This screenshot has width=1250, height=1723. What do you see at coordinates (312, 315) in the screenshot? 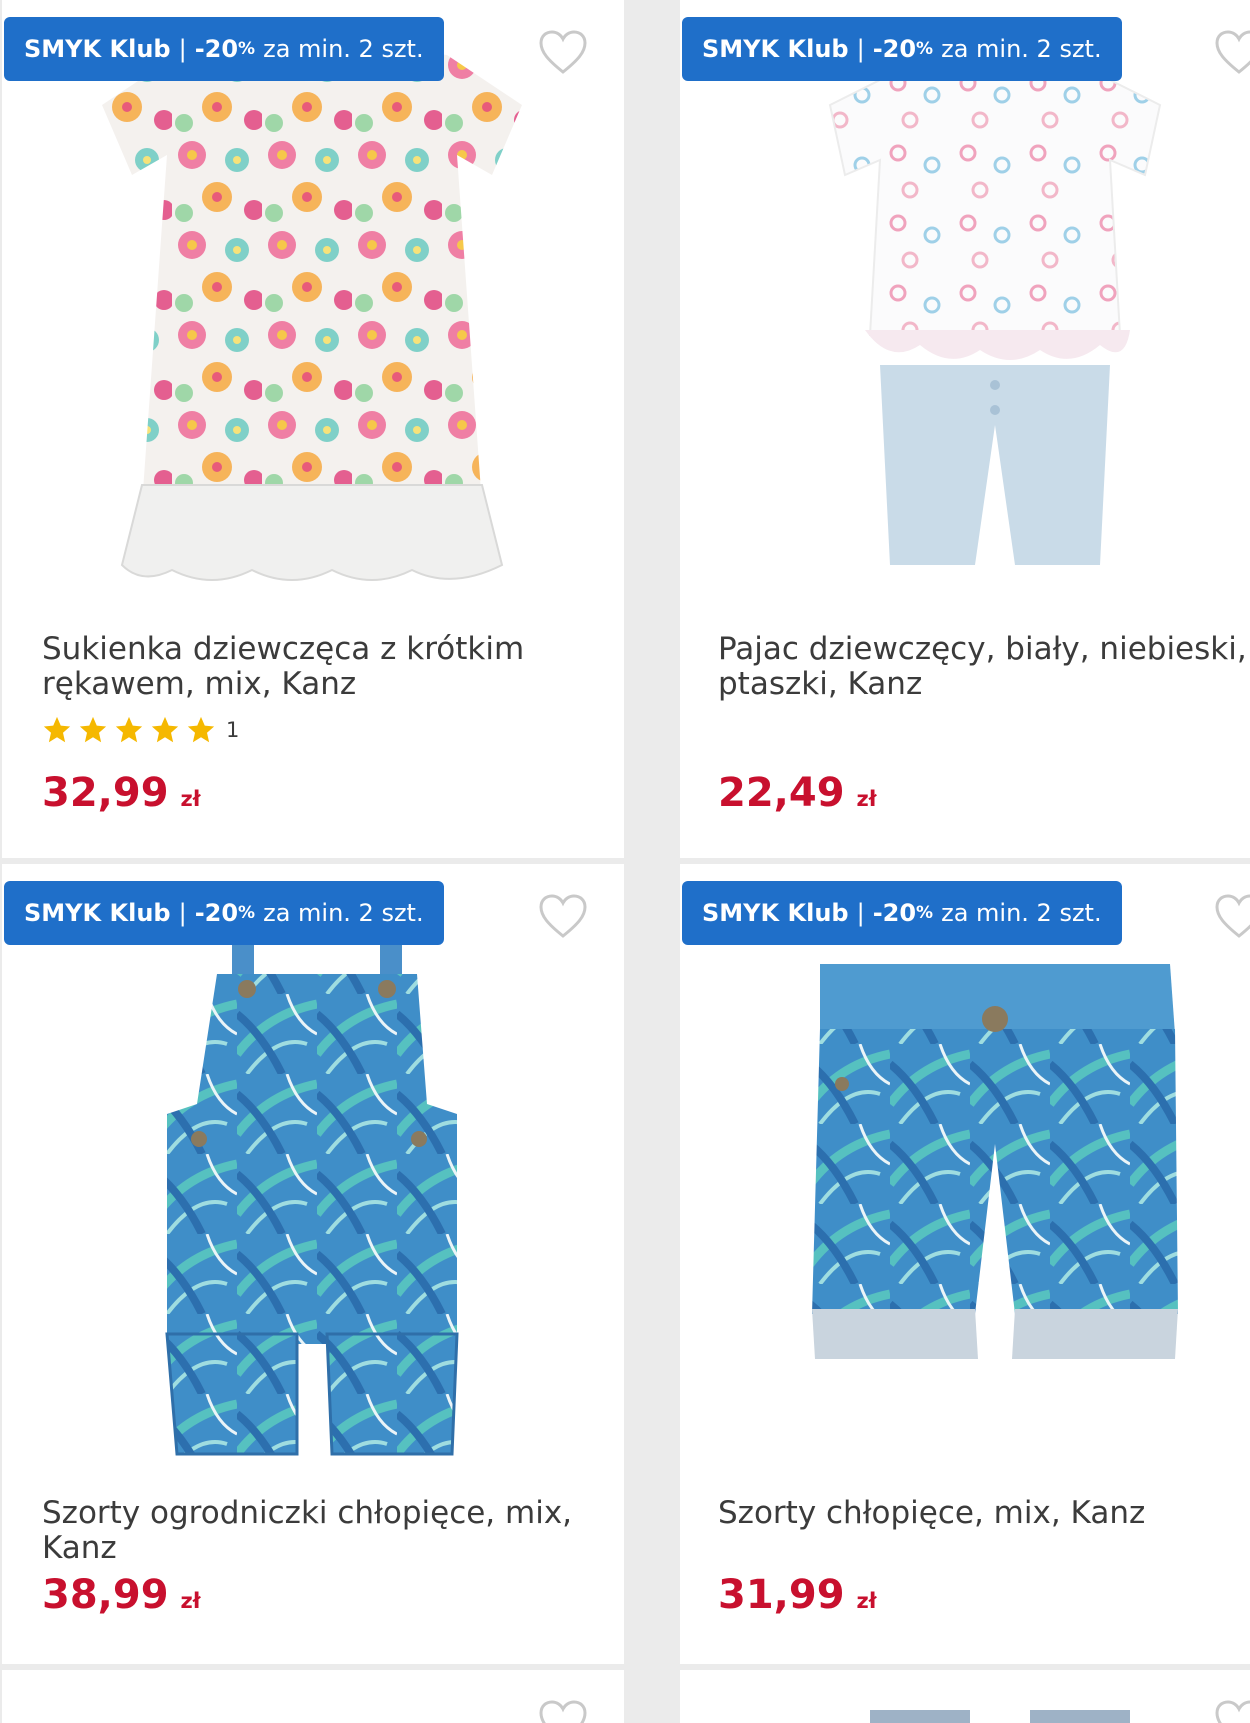
I see `floral-dress-icon` at bounding box center [312, 315].